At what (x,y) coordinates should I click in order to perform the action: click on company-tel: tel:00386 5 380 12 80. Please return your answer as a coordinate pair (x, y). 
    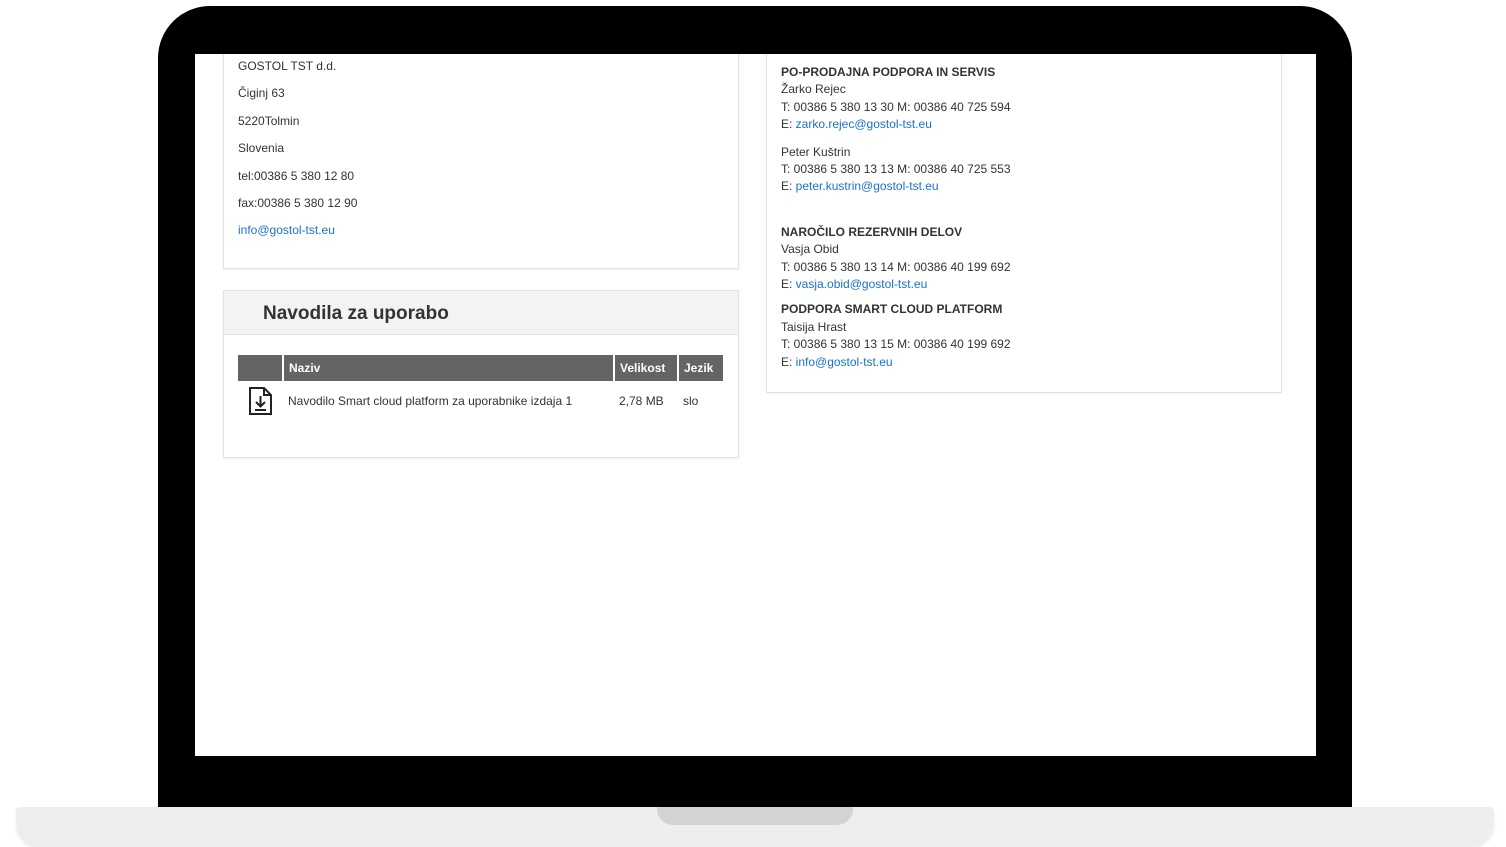
    Looking at the image, I should click on (296, 175).